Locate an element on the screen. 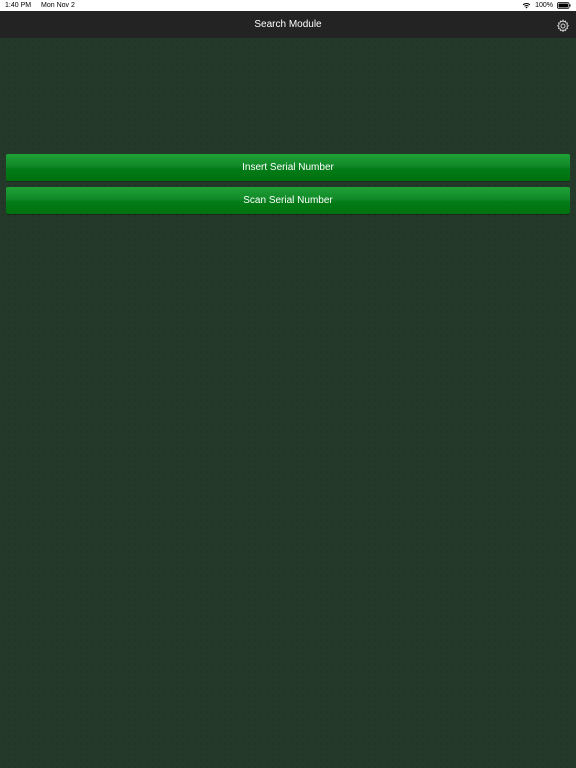 This screenshot has height=768, width=576. scan-serial-number-label: Scan Serial Number is located at coordinates (288, 200).